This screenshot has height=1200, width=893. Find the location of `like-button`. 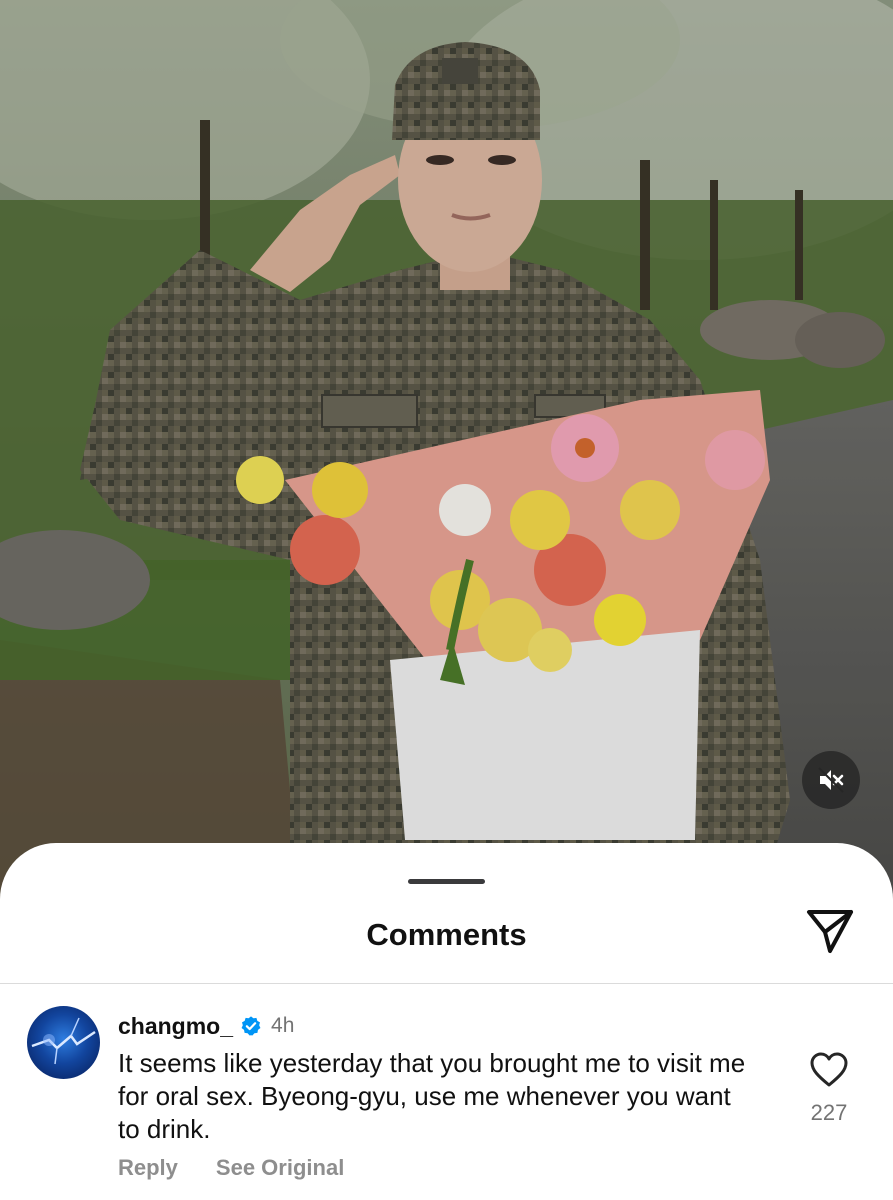

like-button is located at coordinates (829, 1070).